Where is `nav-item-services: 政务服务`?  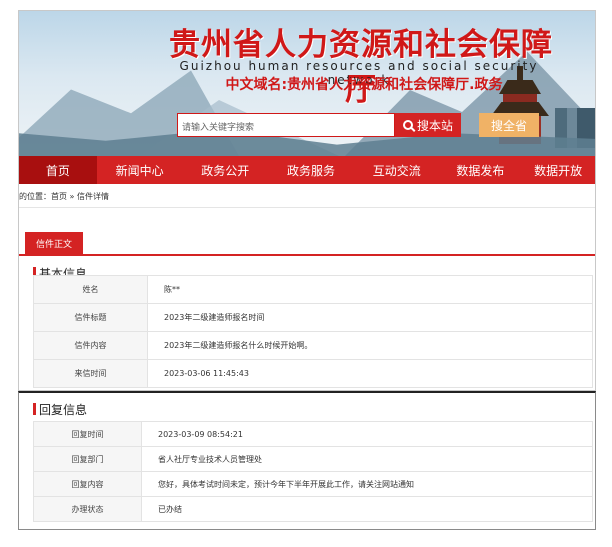
nav-item-services: 政务服务 is located at coordinates (311, 170).